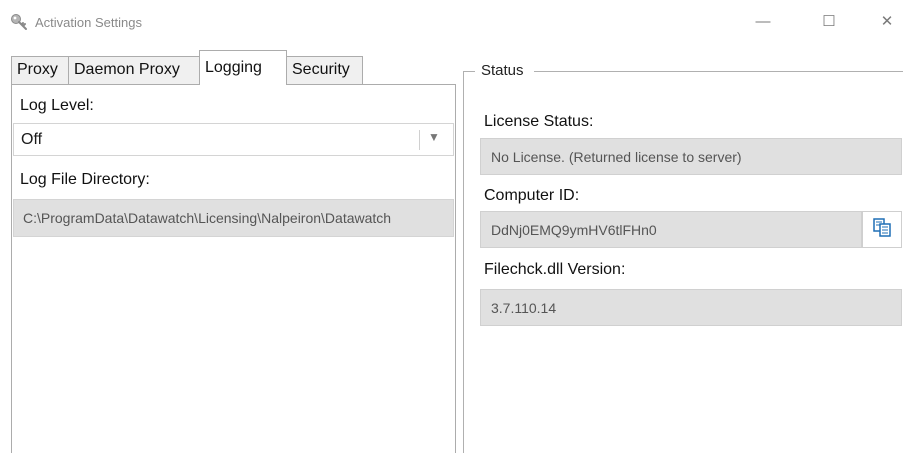  I want to click on tab-proxy: Proxy, so click(40, 70).